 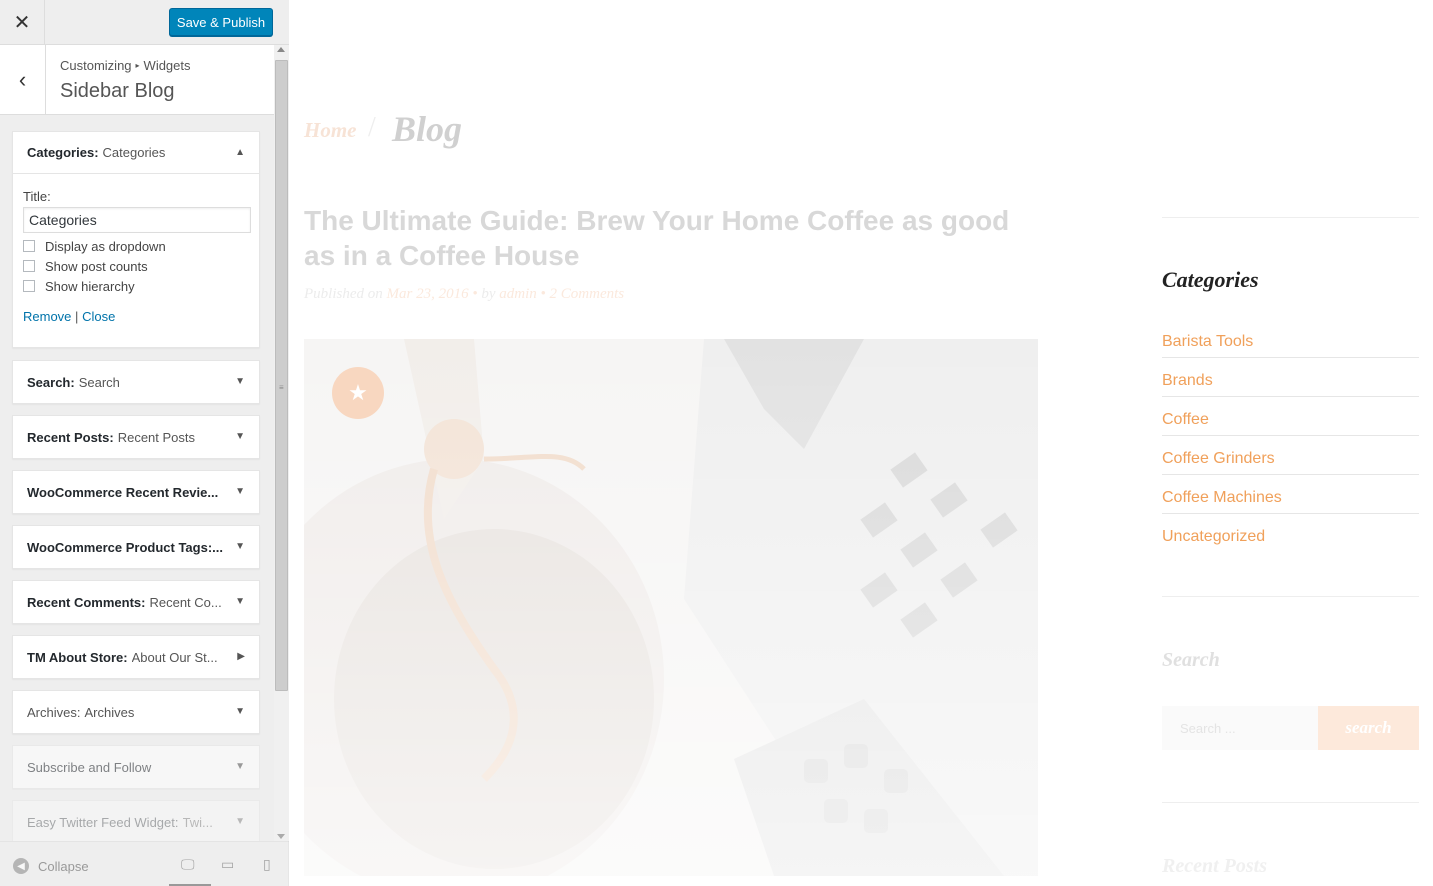 I want to click on breadcrumb-arrow-icon: ▸, so click(x=137, y=65).